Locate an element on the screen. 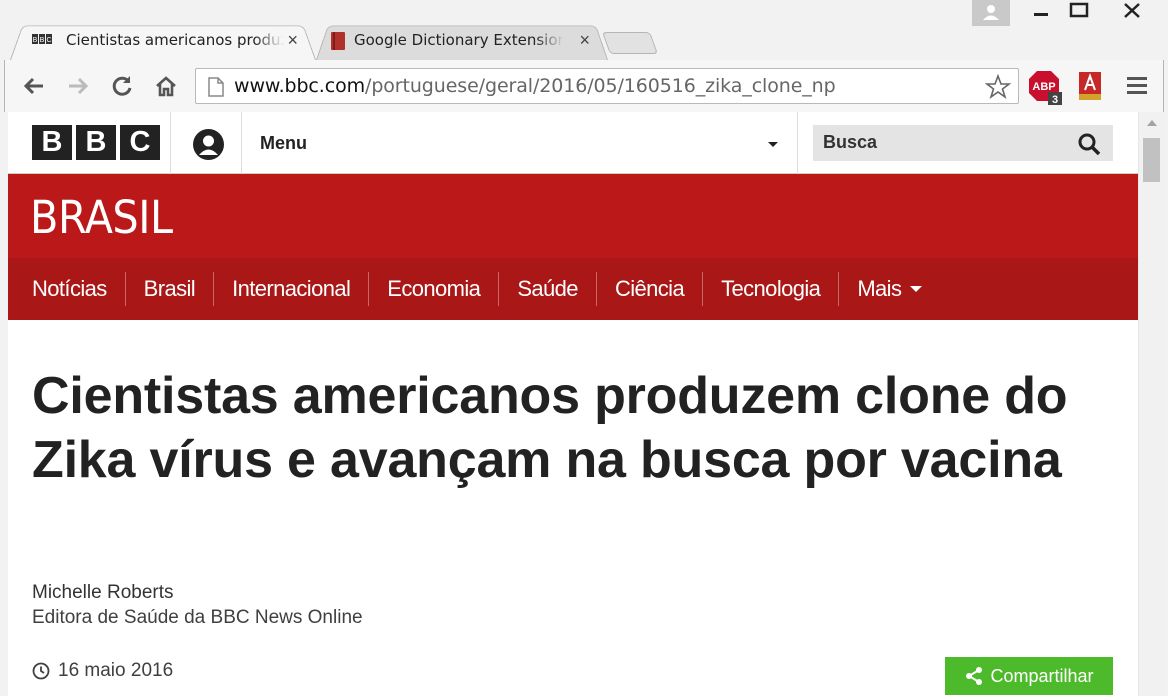 The width and height of the screenshot is (1168, 696). author-role: Editora de Saúde da BBC News Online is located at coordinates (197, 617).